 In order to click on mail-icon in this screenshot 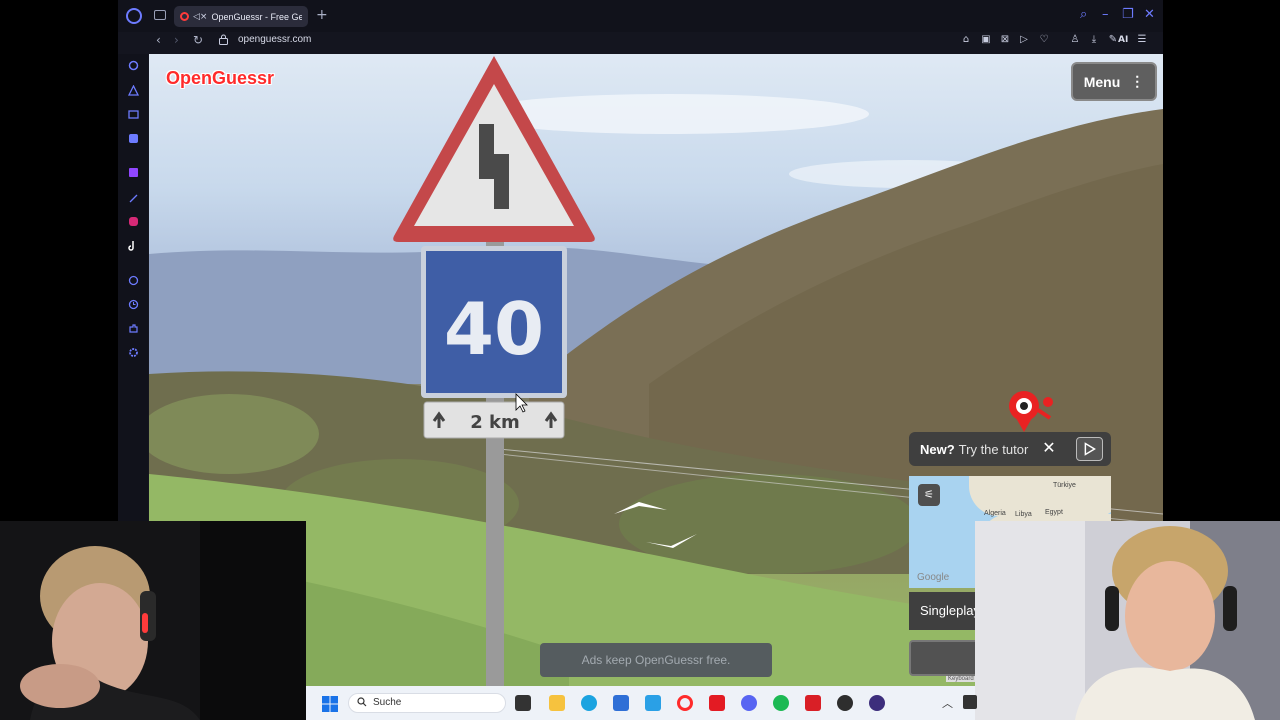, I will do `click(653, 703)`.